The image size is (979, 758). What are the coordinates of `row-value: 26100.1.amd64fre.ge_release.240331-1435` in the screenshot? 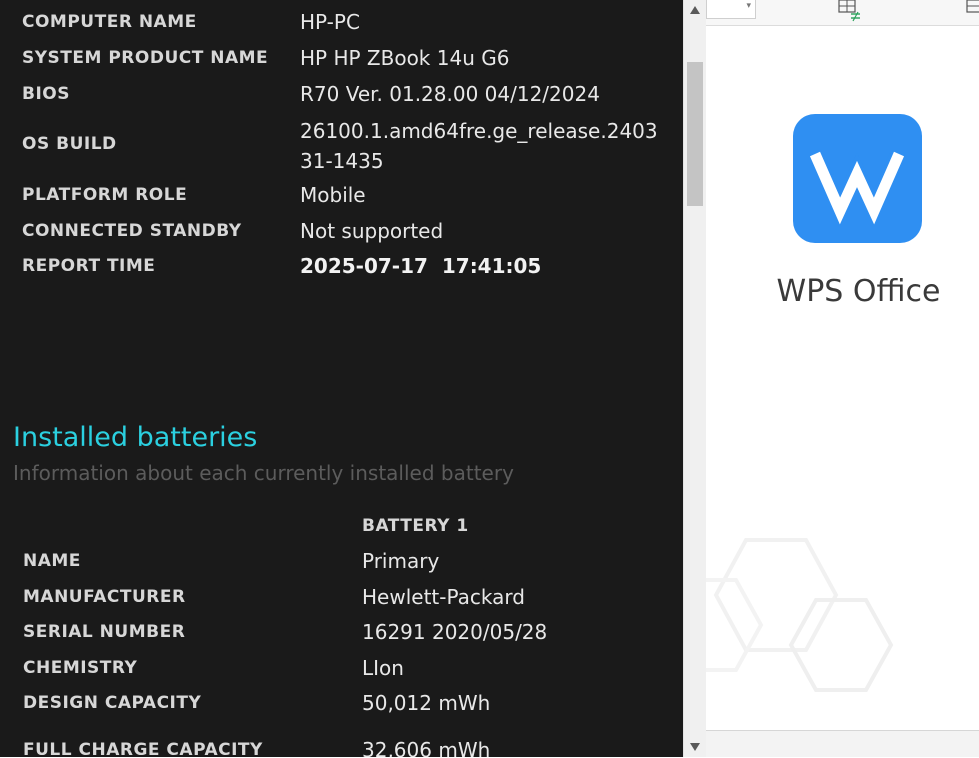 It's located at (479, 146).